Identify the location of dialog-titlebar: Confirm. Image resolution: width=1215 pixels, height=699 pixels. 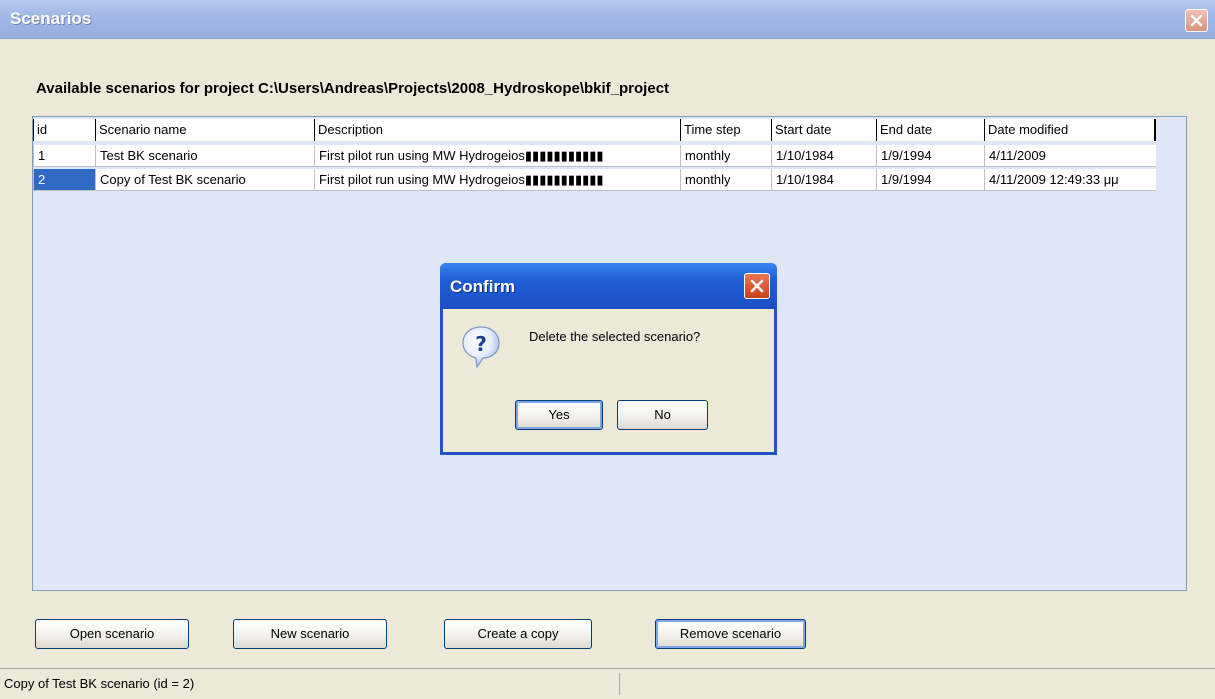
(608, 286).